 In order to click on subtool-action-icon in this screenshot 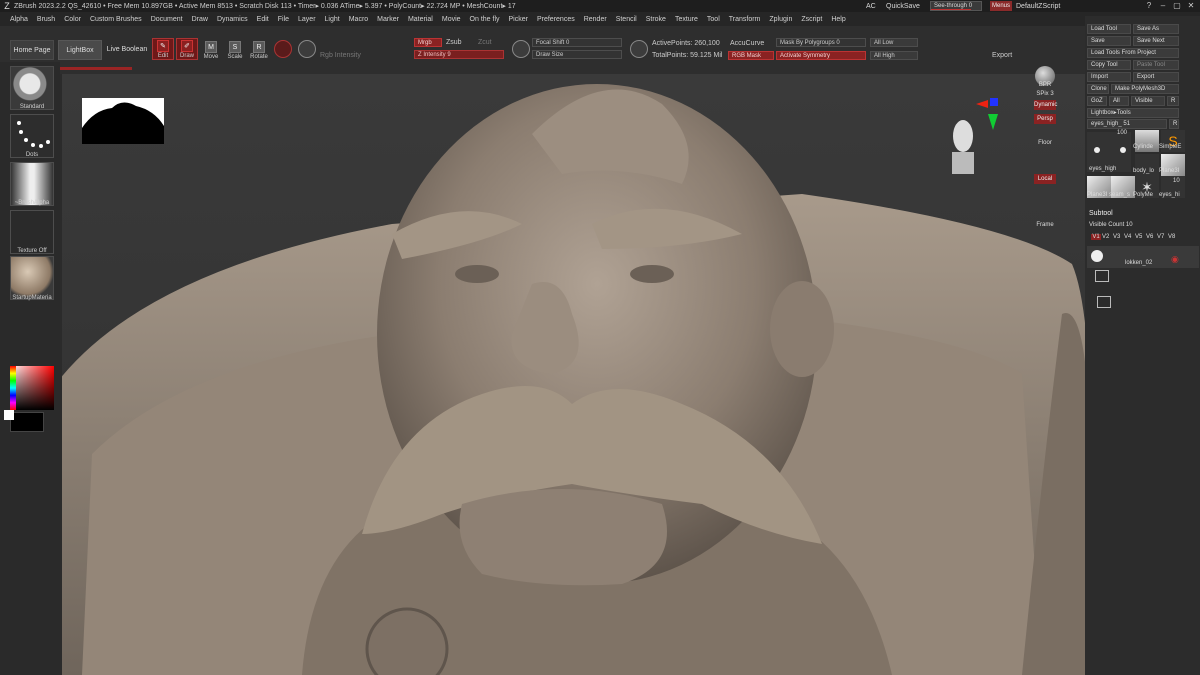, I will do `click(1104, 302)`.